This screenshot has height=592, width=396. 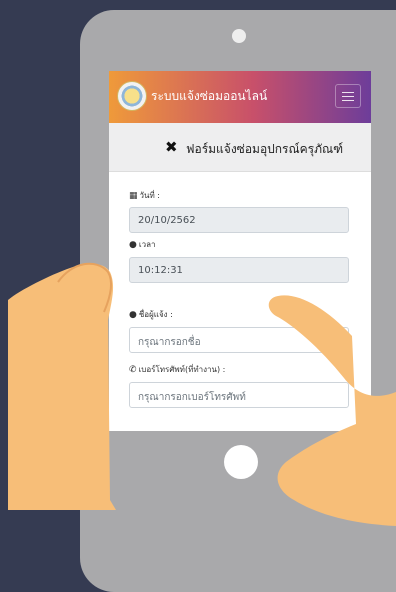 I want to click on phone-label: ✆ เบอร์โทรศัพท์(ที่ทำงาน) :, so click(x=177, y=370).